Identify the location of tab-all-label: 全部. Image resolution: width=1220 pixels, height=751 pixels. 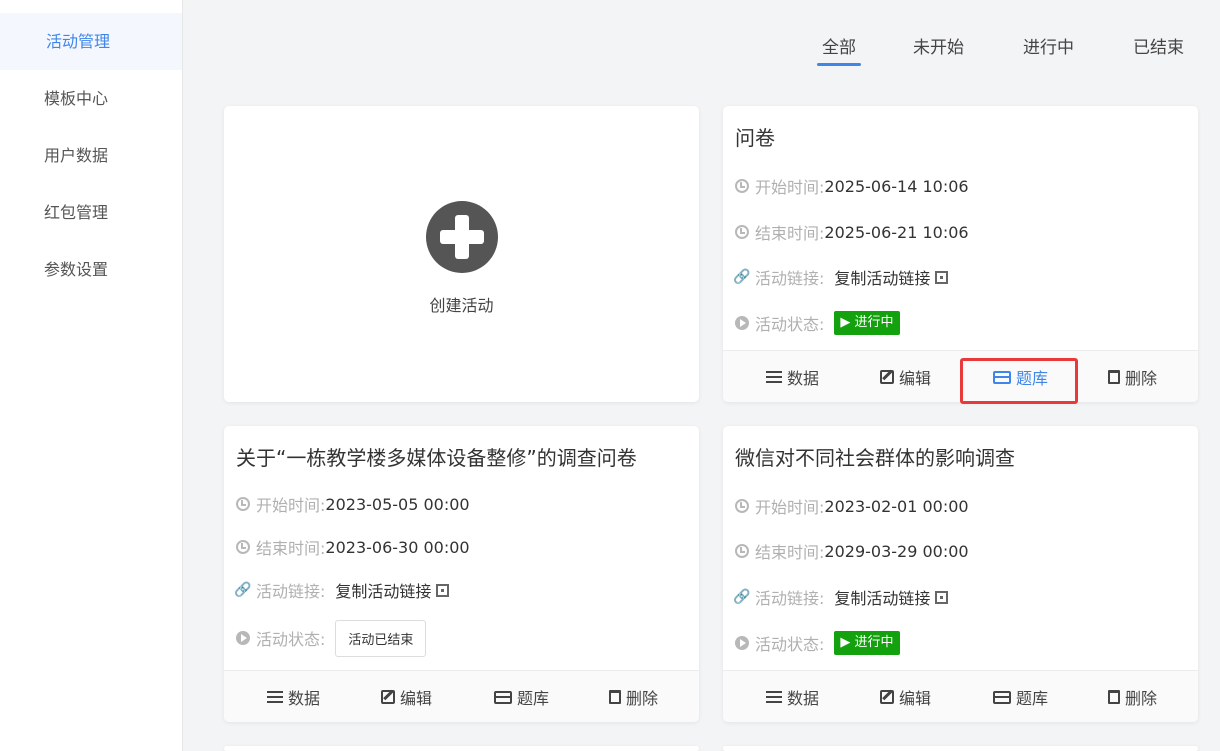
(839, 48).